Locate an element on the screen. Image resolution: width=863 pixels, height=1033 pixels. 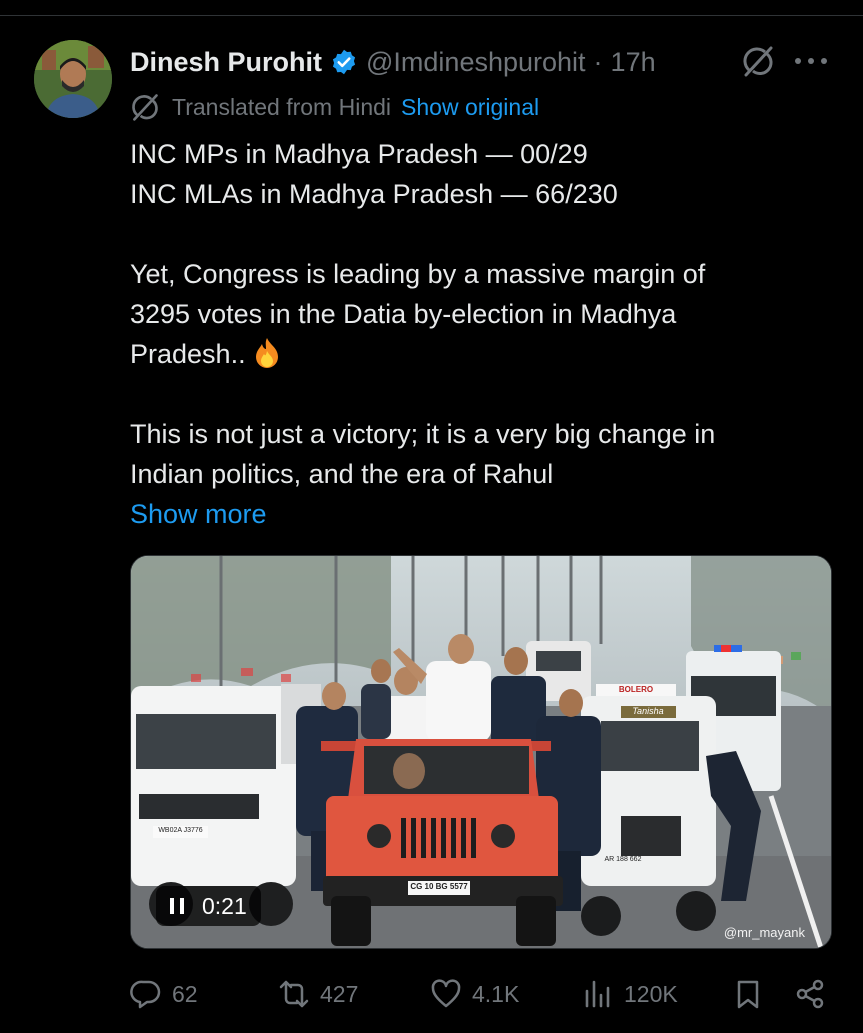
translation-label: Translated from Hindi is located at coordinates (282, 106).